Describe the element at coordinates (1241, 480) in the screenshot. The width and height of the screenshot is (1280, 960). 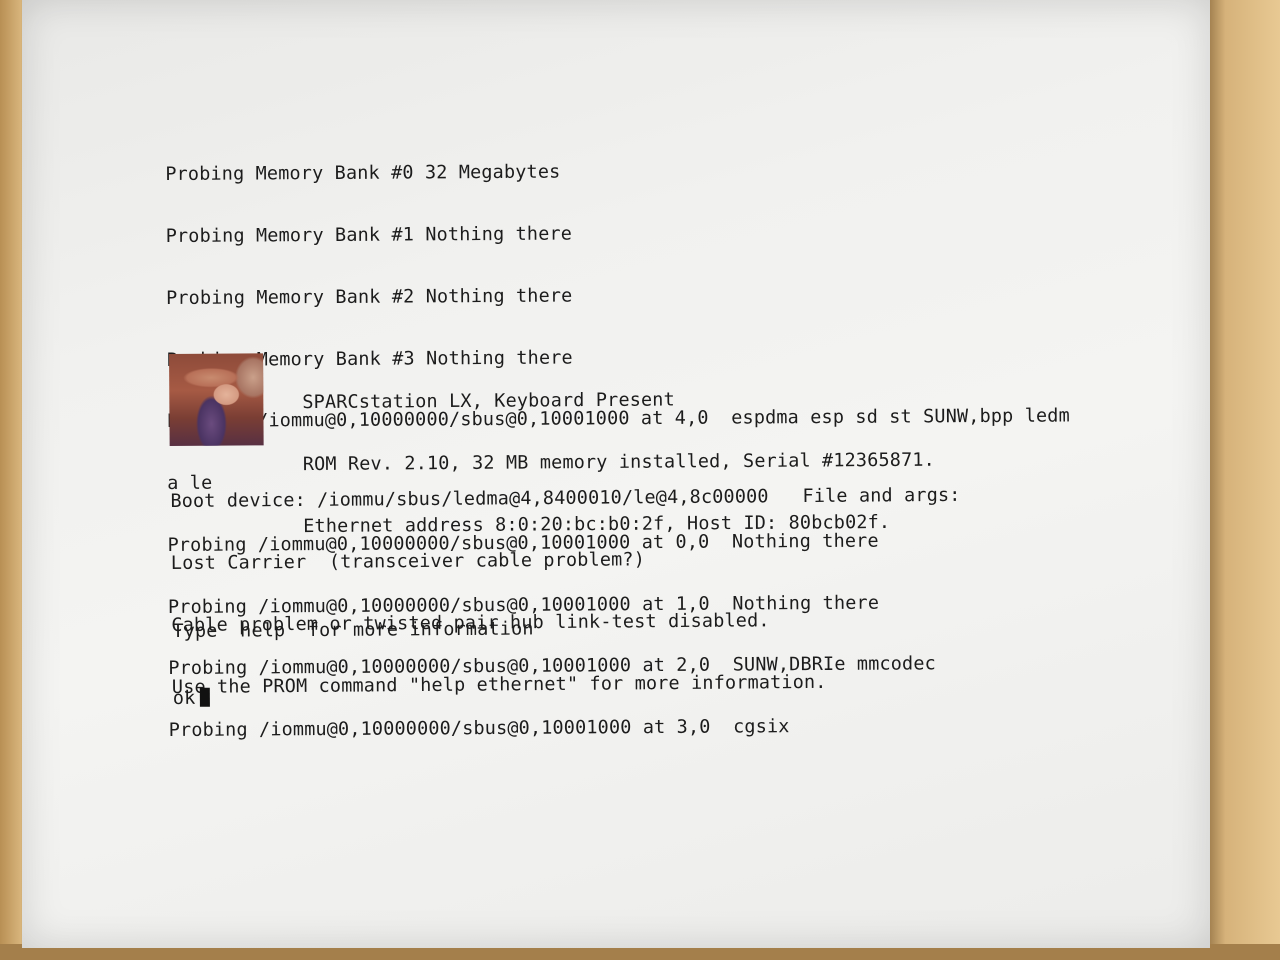
I see `monitor-bezel-right` at that location.